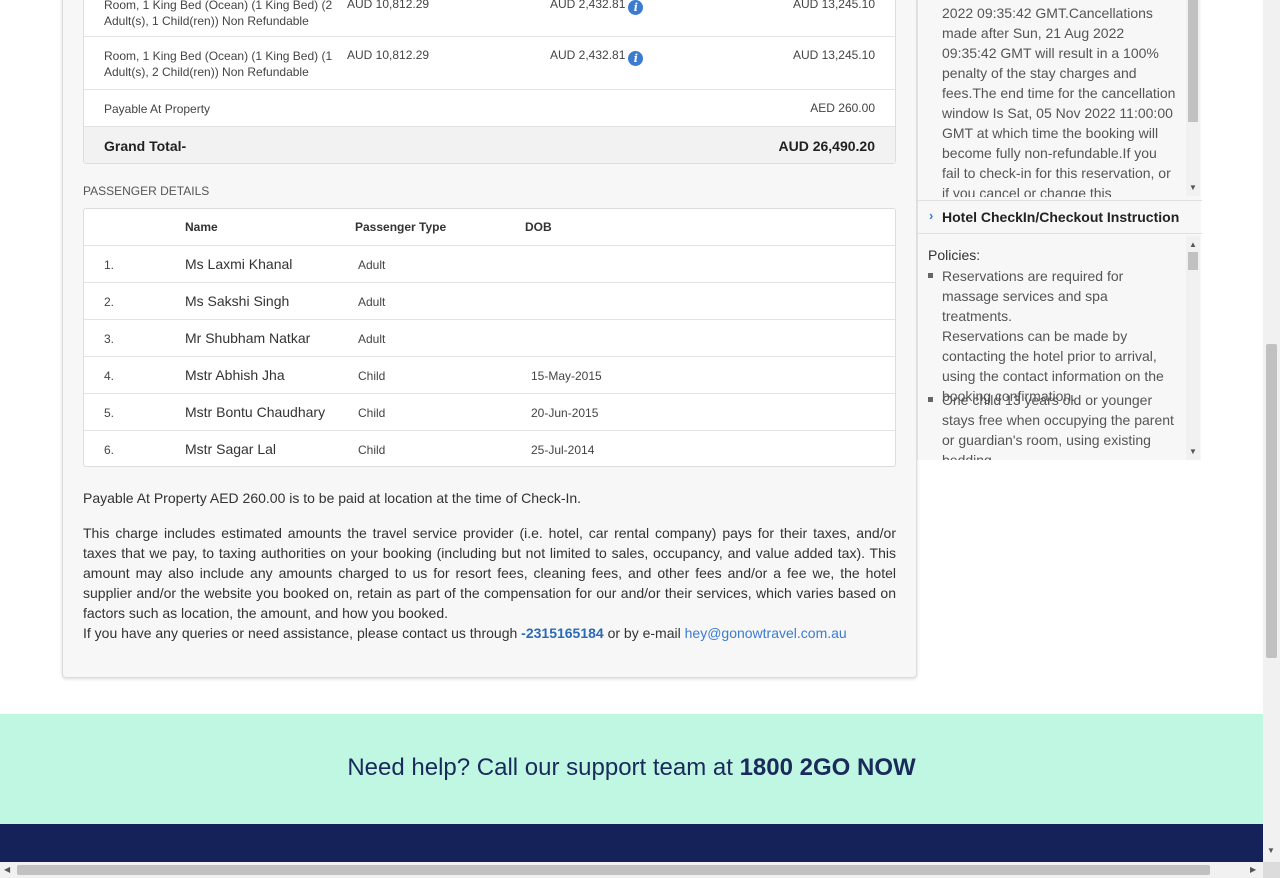 The image size is (1280, 878). I want to click on policy-line: using the contact information on the, so click(1053, 376).